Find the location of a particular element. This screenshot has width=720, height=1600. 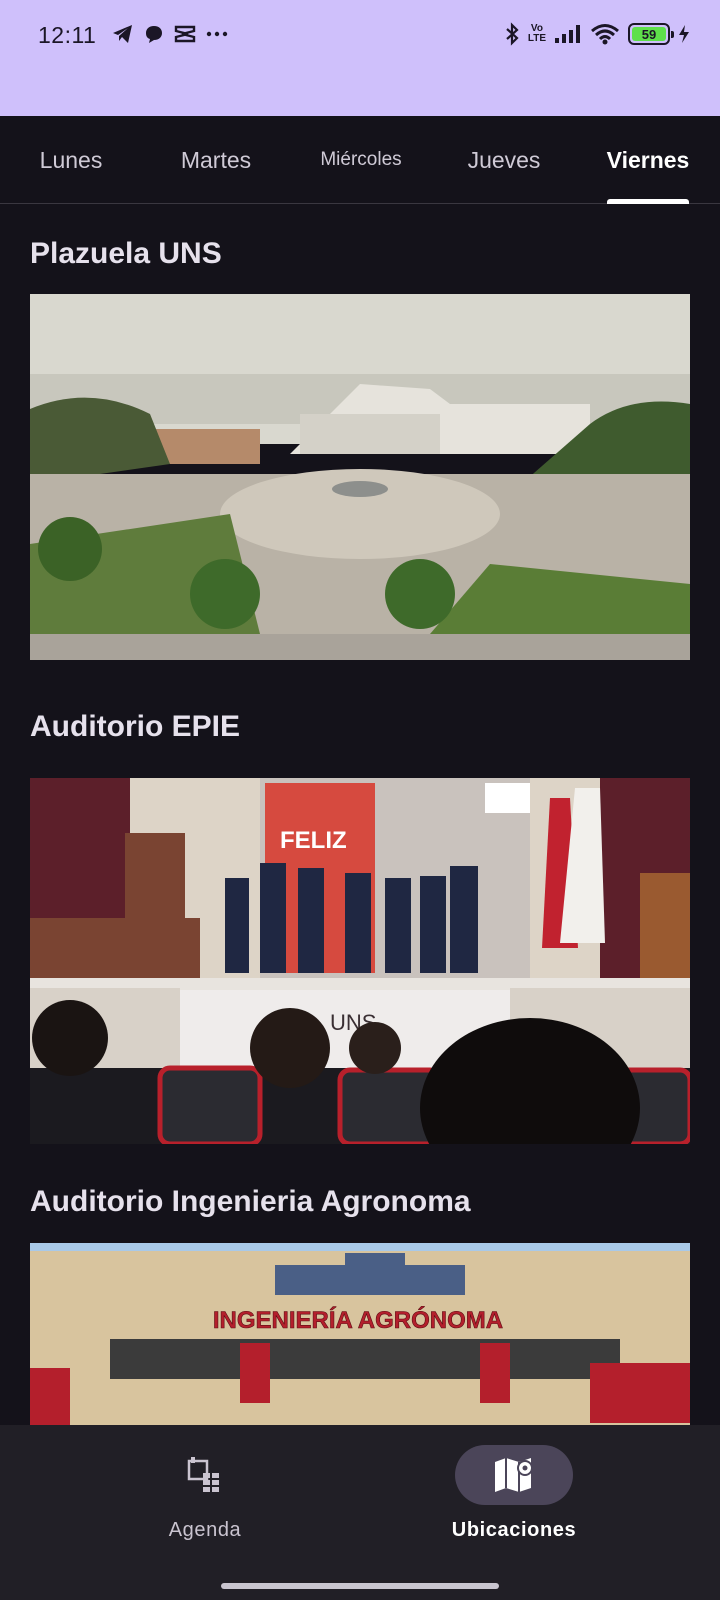

calendar-grid-icon is located at coordinates (203, 1474).